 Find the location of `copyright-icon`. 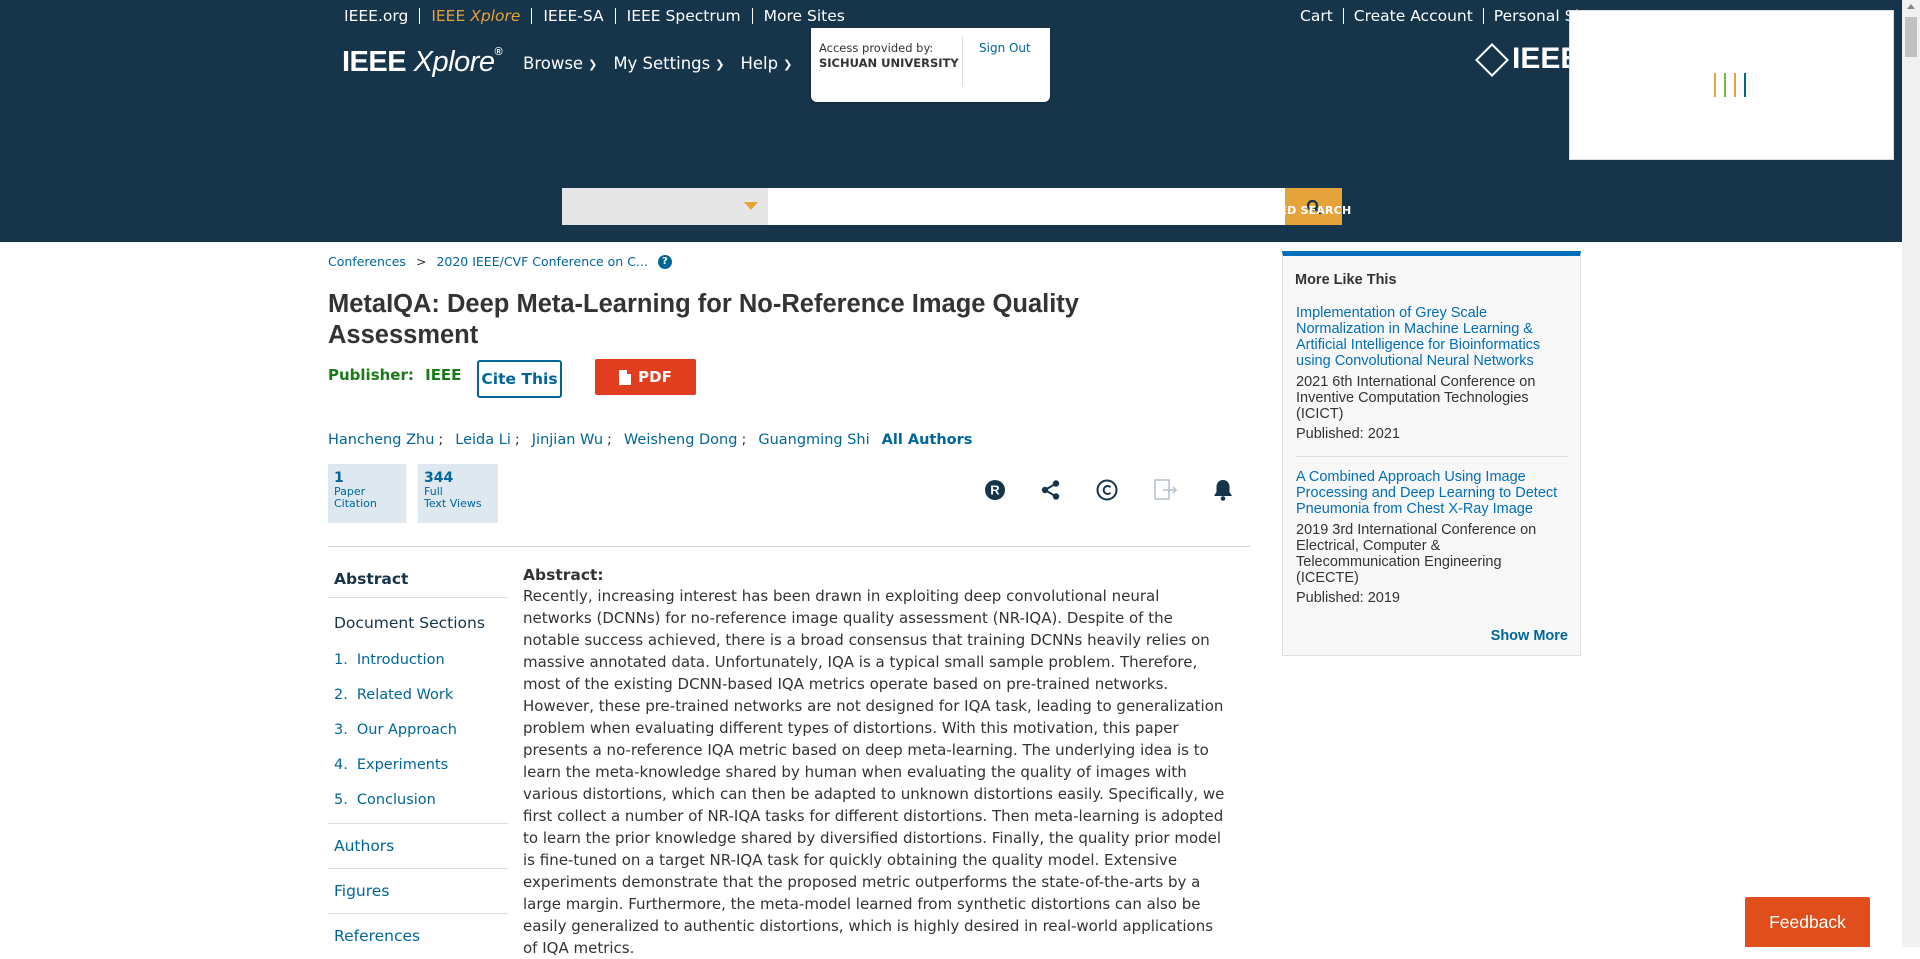

copyright-icon is located at coordinates (1107, 490).